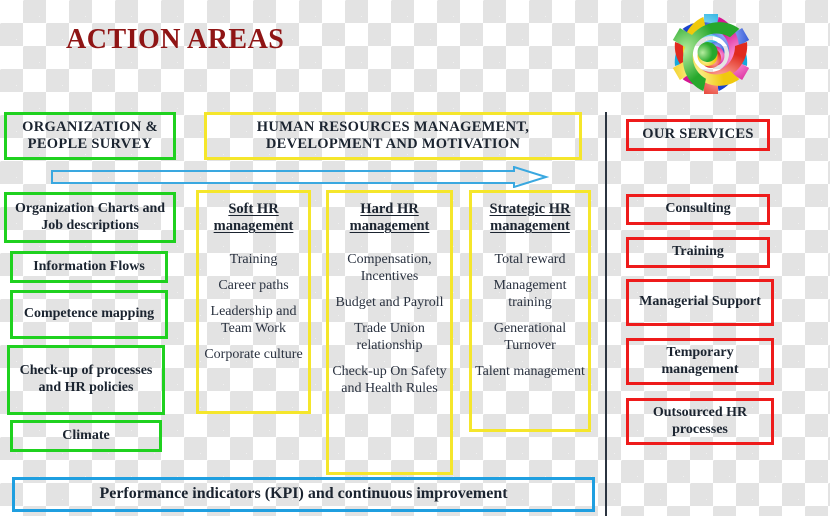 The width and height of the screenshot is (830, 516). Describe the element at coordinates (389, 302) in the screenshot. I see `pillar-item: Budget and Payroll` at that location.